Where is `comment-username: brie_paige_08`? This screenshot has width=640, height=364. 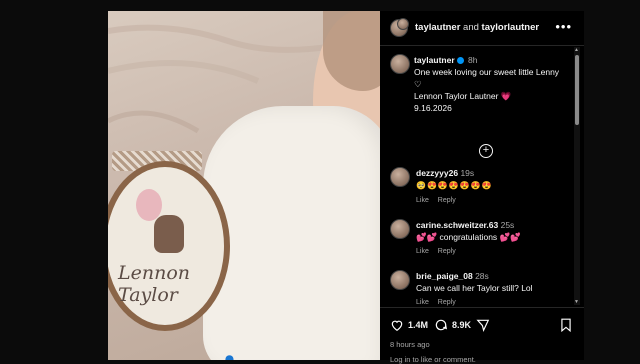 comment-username: brie_paige_08 is located at coordinates (444, 276).